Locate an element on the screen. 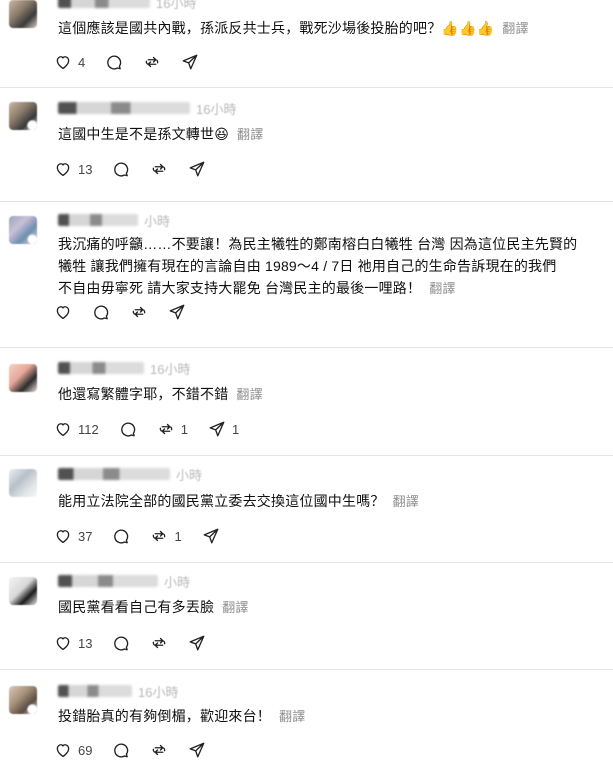 The image size is (613, 763). comment-body: 國民黨看看自己有多丟臉 is located at coordinates (136, 607).